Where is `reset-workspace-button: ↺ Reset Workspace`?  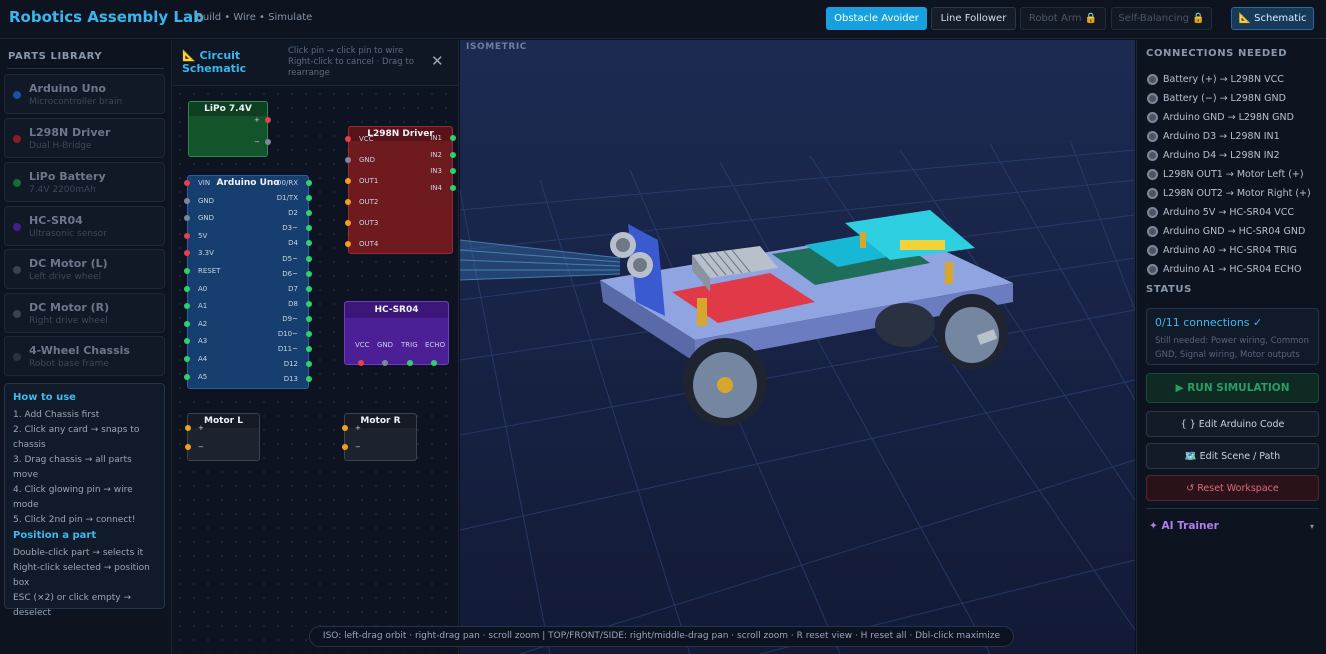 reset-workspace-button: ↺ Reset Workspace is located at coordinates (1232, 488).